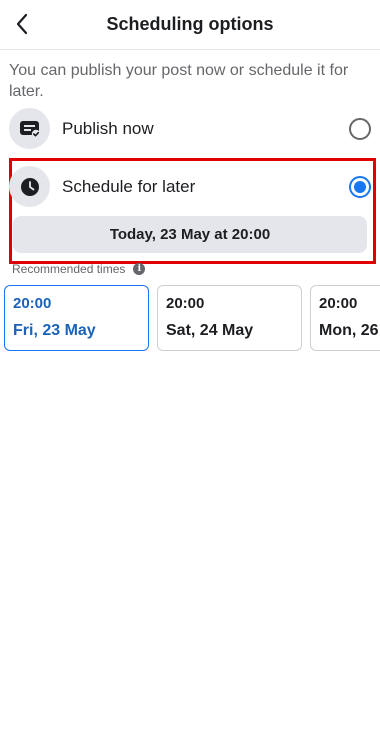  I want to click on post-check-icon, so click(29, 129).